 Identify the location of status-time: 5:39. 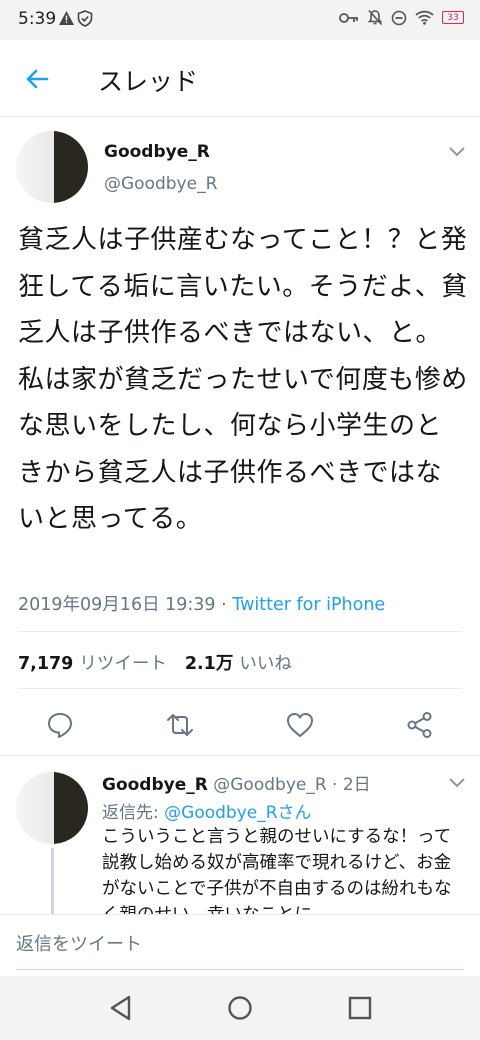
(37, 19).